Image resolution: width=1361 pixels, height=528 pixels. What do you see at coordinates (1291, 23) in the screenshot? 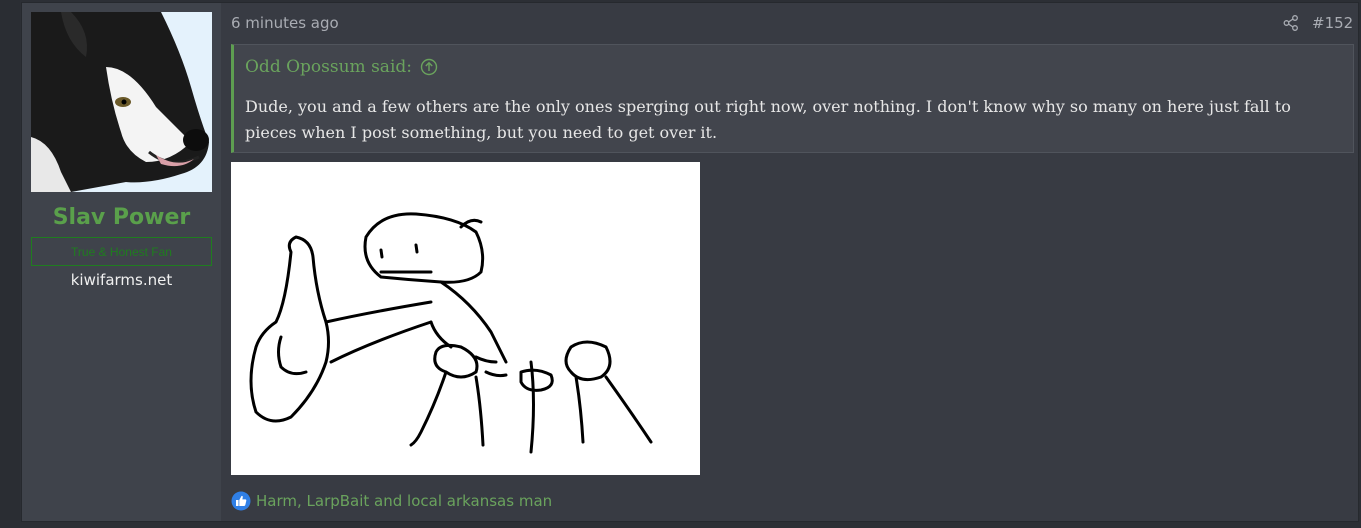
I see `share-icon` at bounding box center [1291, 23].